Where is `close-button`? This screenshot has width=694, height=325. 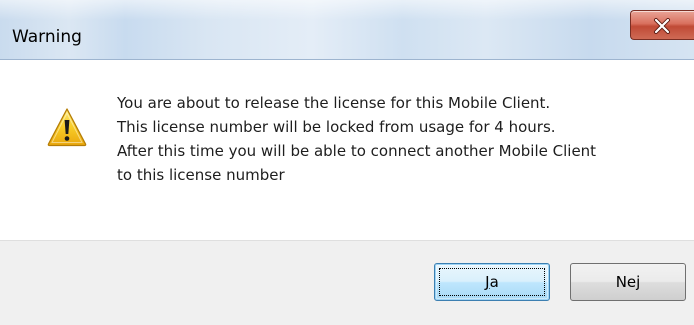
close-button is located at coordinates (662, 25).